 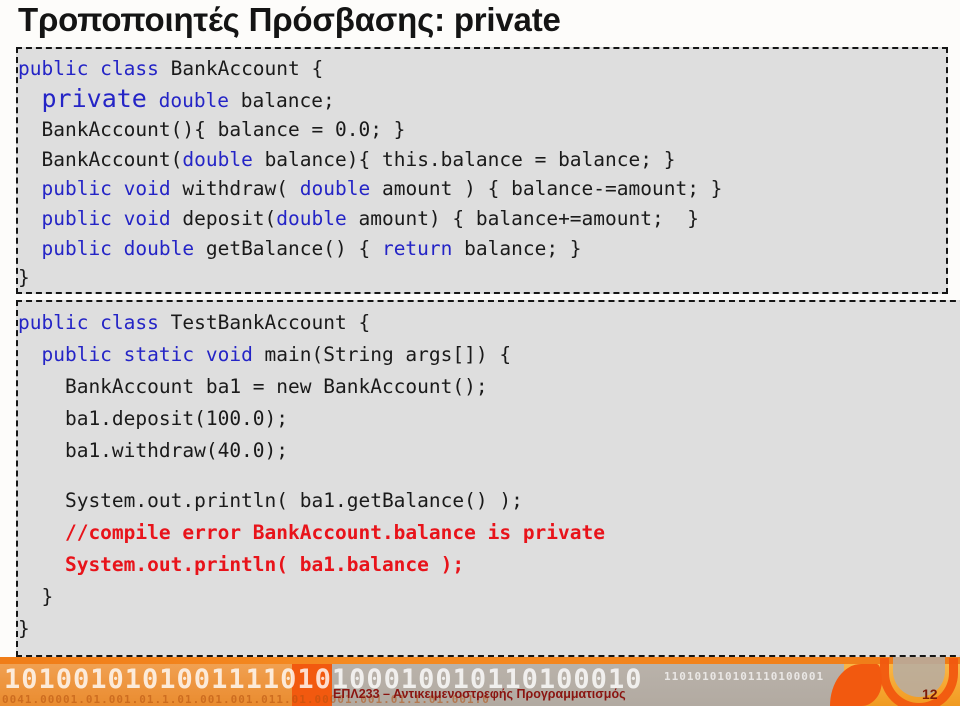 I want to click on code-token: BankAccount ba1 = new BankAccount();, so click(x=253, y=386).